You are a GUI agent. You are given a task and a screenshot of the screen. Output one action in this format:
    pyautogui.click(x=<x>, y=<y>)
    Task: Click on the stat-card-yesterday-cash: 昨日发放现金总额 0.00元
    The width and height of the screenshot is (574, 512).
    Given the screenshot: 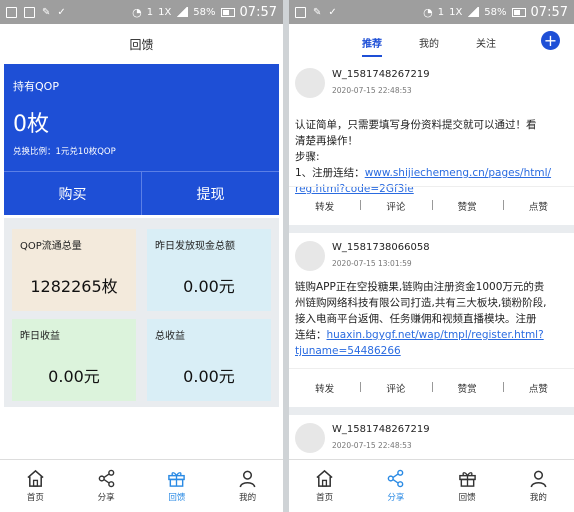 What is the action you would take?
    pyautogui.click(x=209, y=270)
    